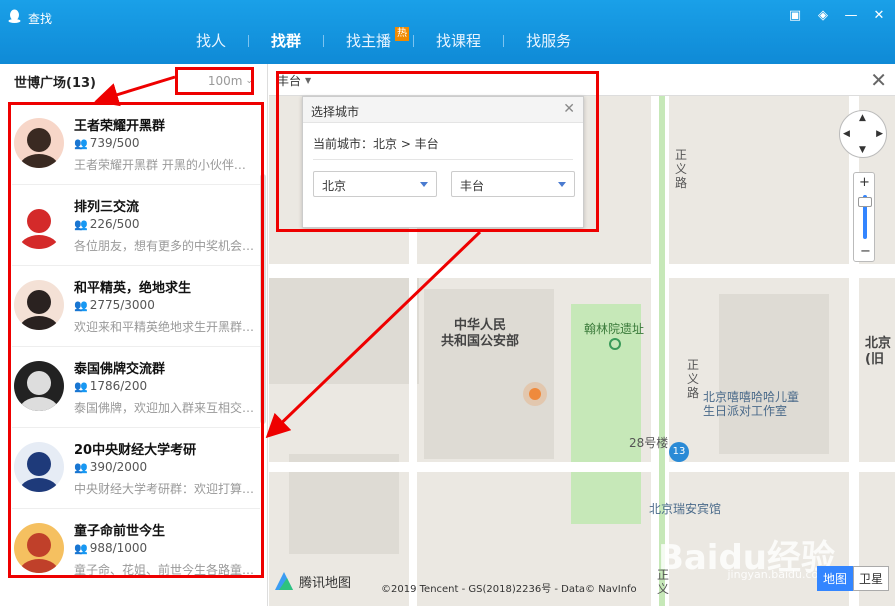 The height and width of the screenshot is (606, 895). What do you see at coordinates (513, 184) in the screenshot?
I see `district-select: 丰台` at bounding box center [513, 184].